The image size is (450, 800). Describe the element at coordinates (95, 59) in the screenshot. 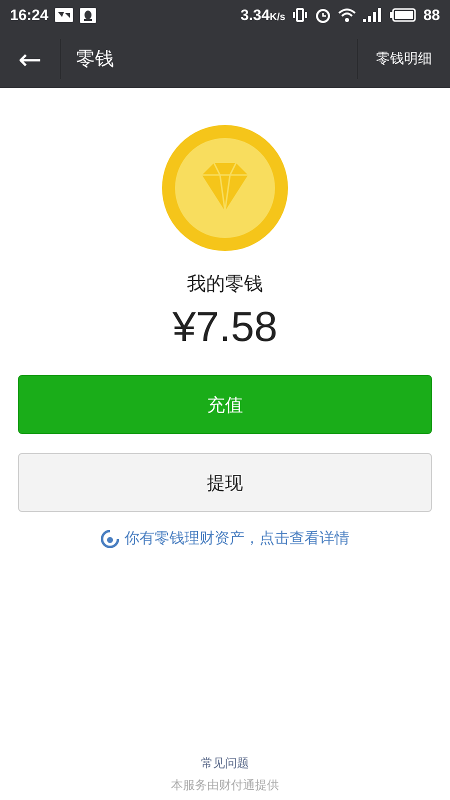

I see `page-title: 零钱` at that location.